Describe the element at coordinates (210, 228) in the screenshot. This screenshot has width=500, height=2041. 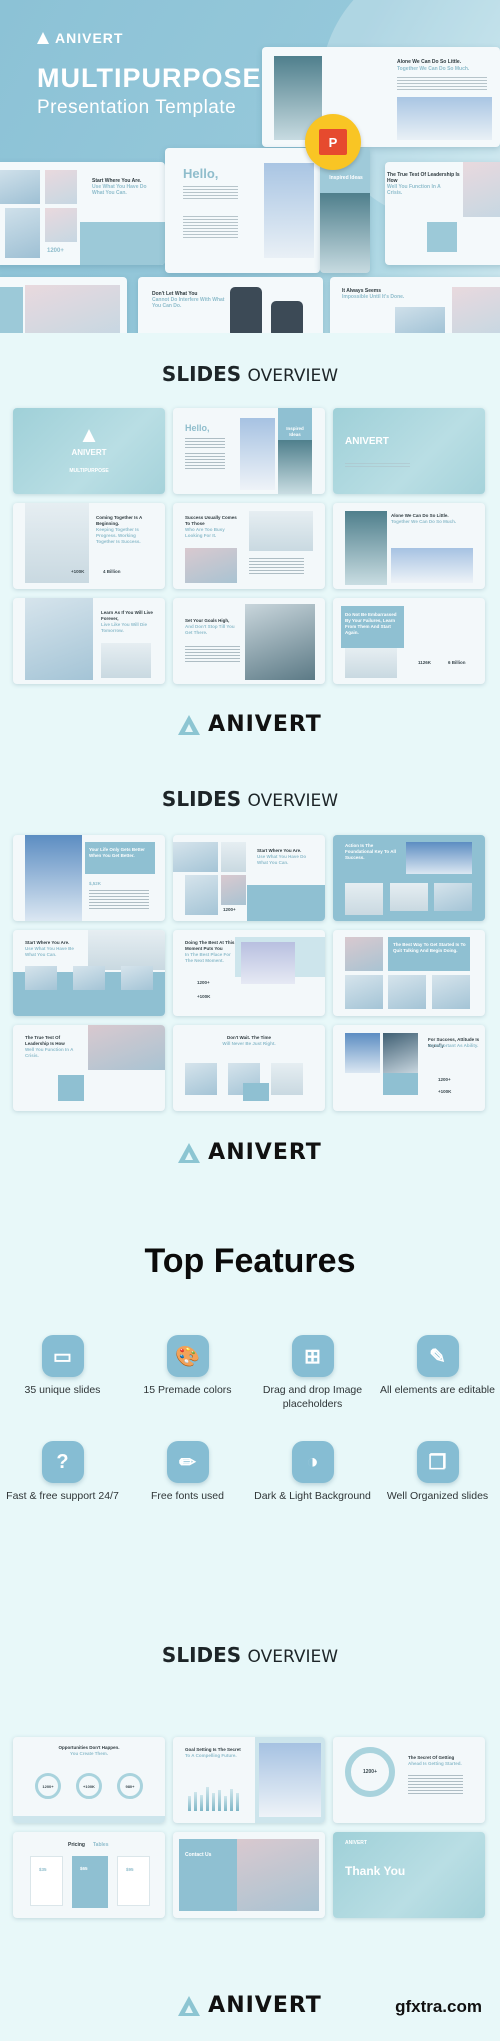
I see `mockup-text-lines` at that location.